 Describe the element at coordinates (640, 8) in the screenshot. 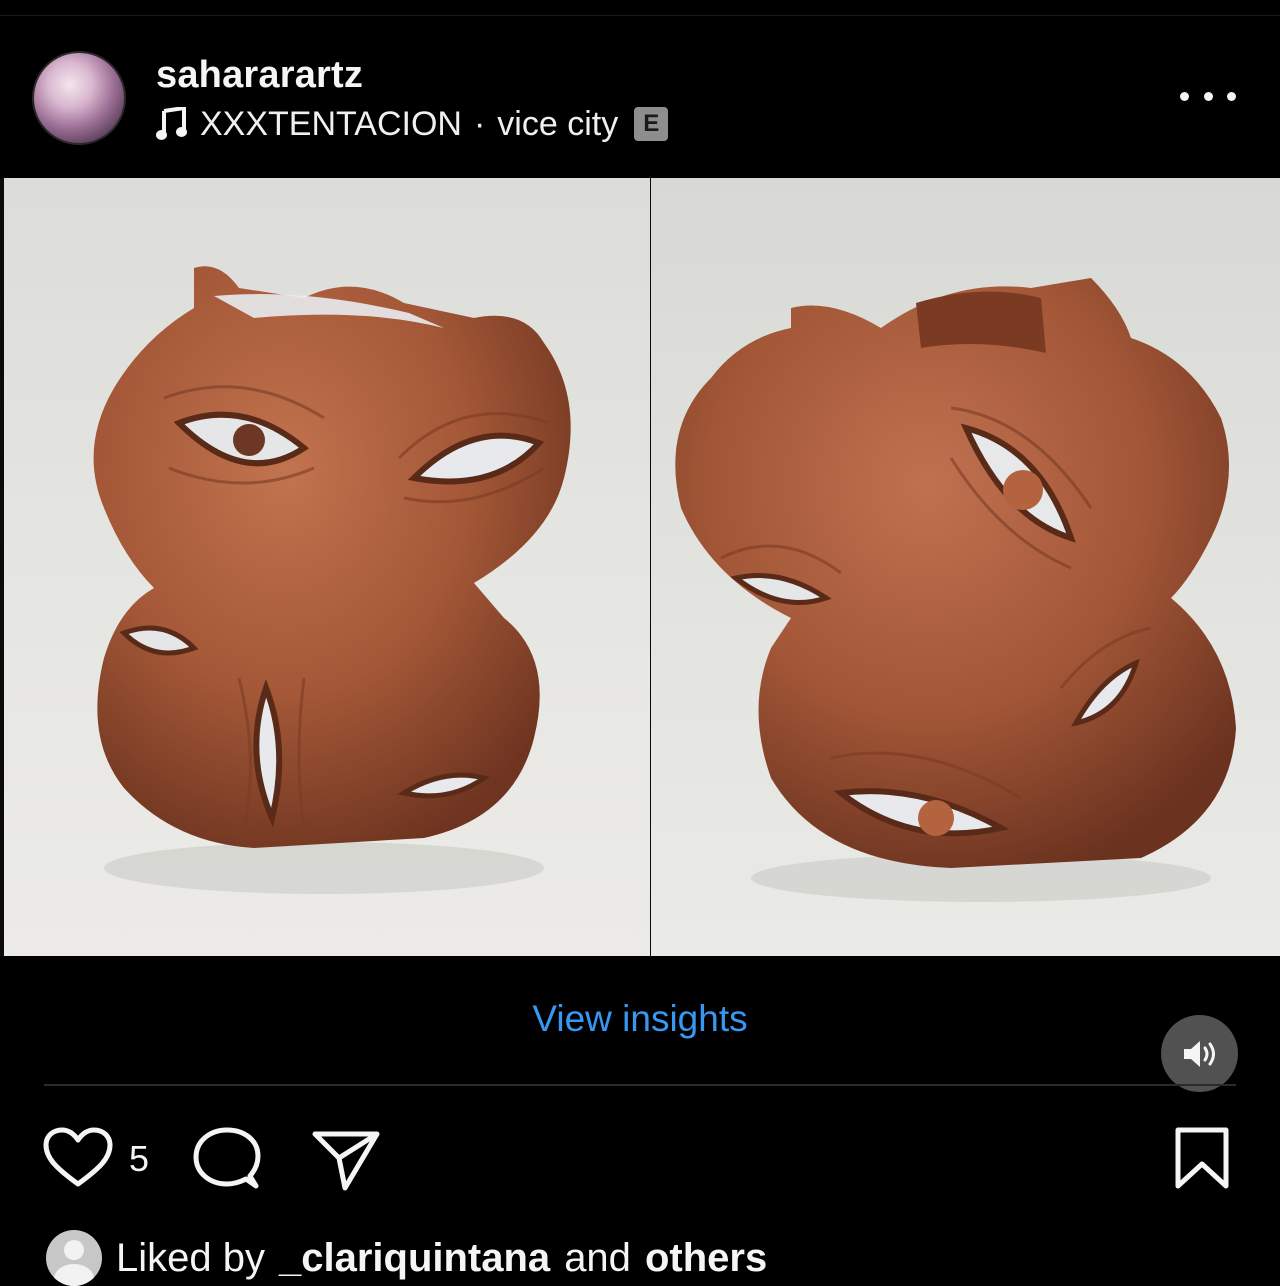

I see `status-strip` at that location.